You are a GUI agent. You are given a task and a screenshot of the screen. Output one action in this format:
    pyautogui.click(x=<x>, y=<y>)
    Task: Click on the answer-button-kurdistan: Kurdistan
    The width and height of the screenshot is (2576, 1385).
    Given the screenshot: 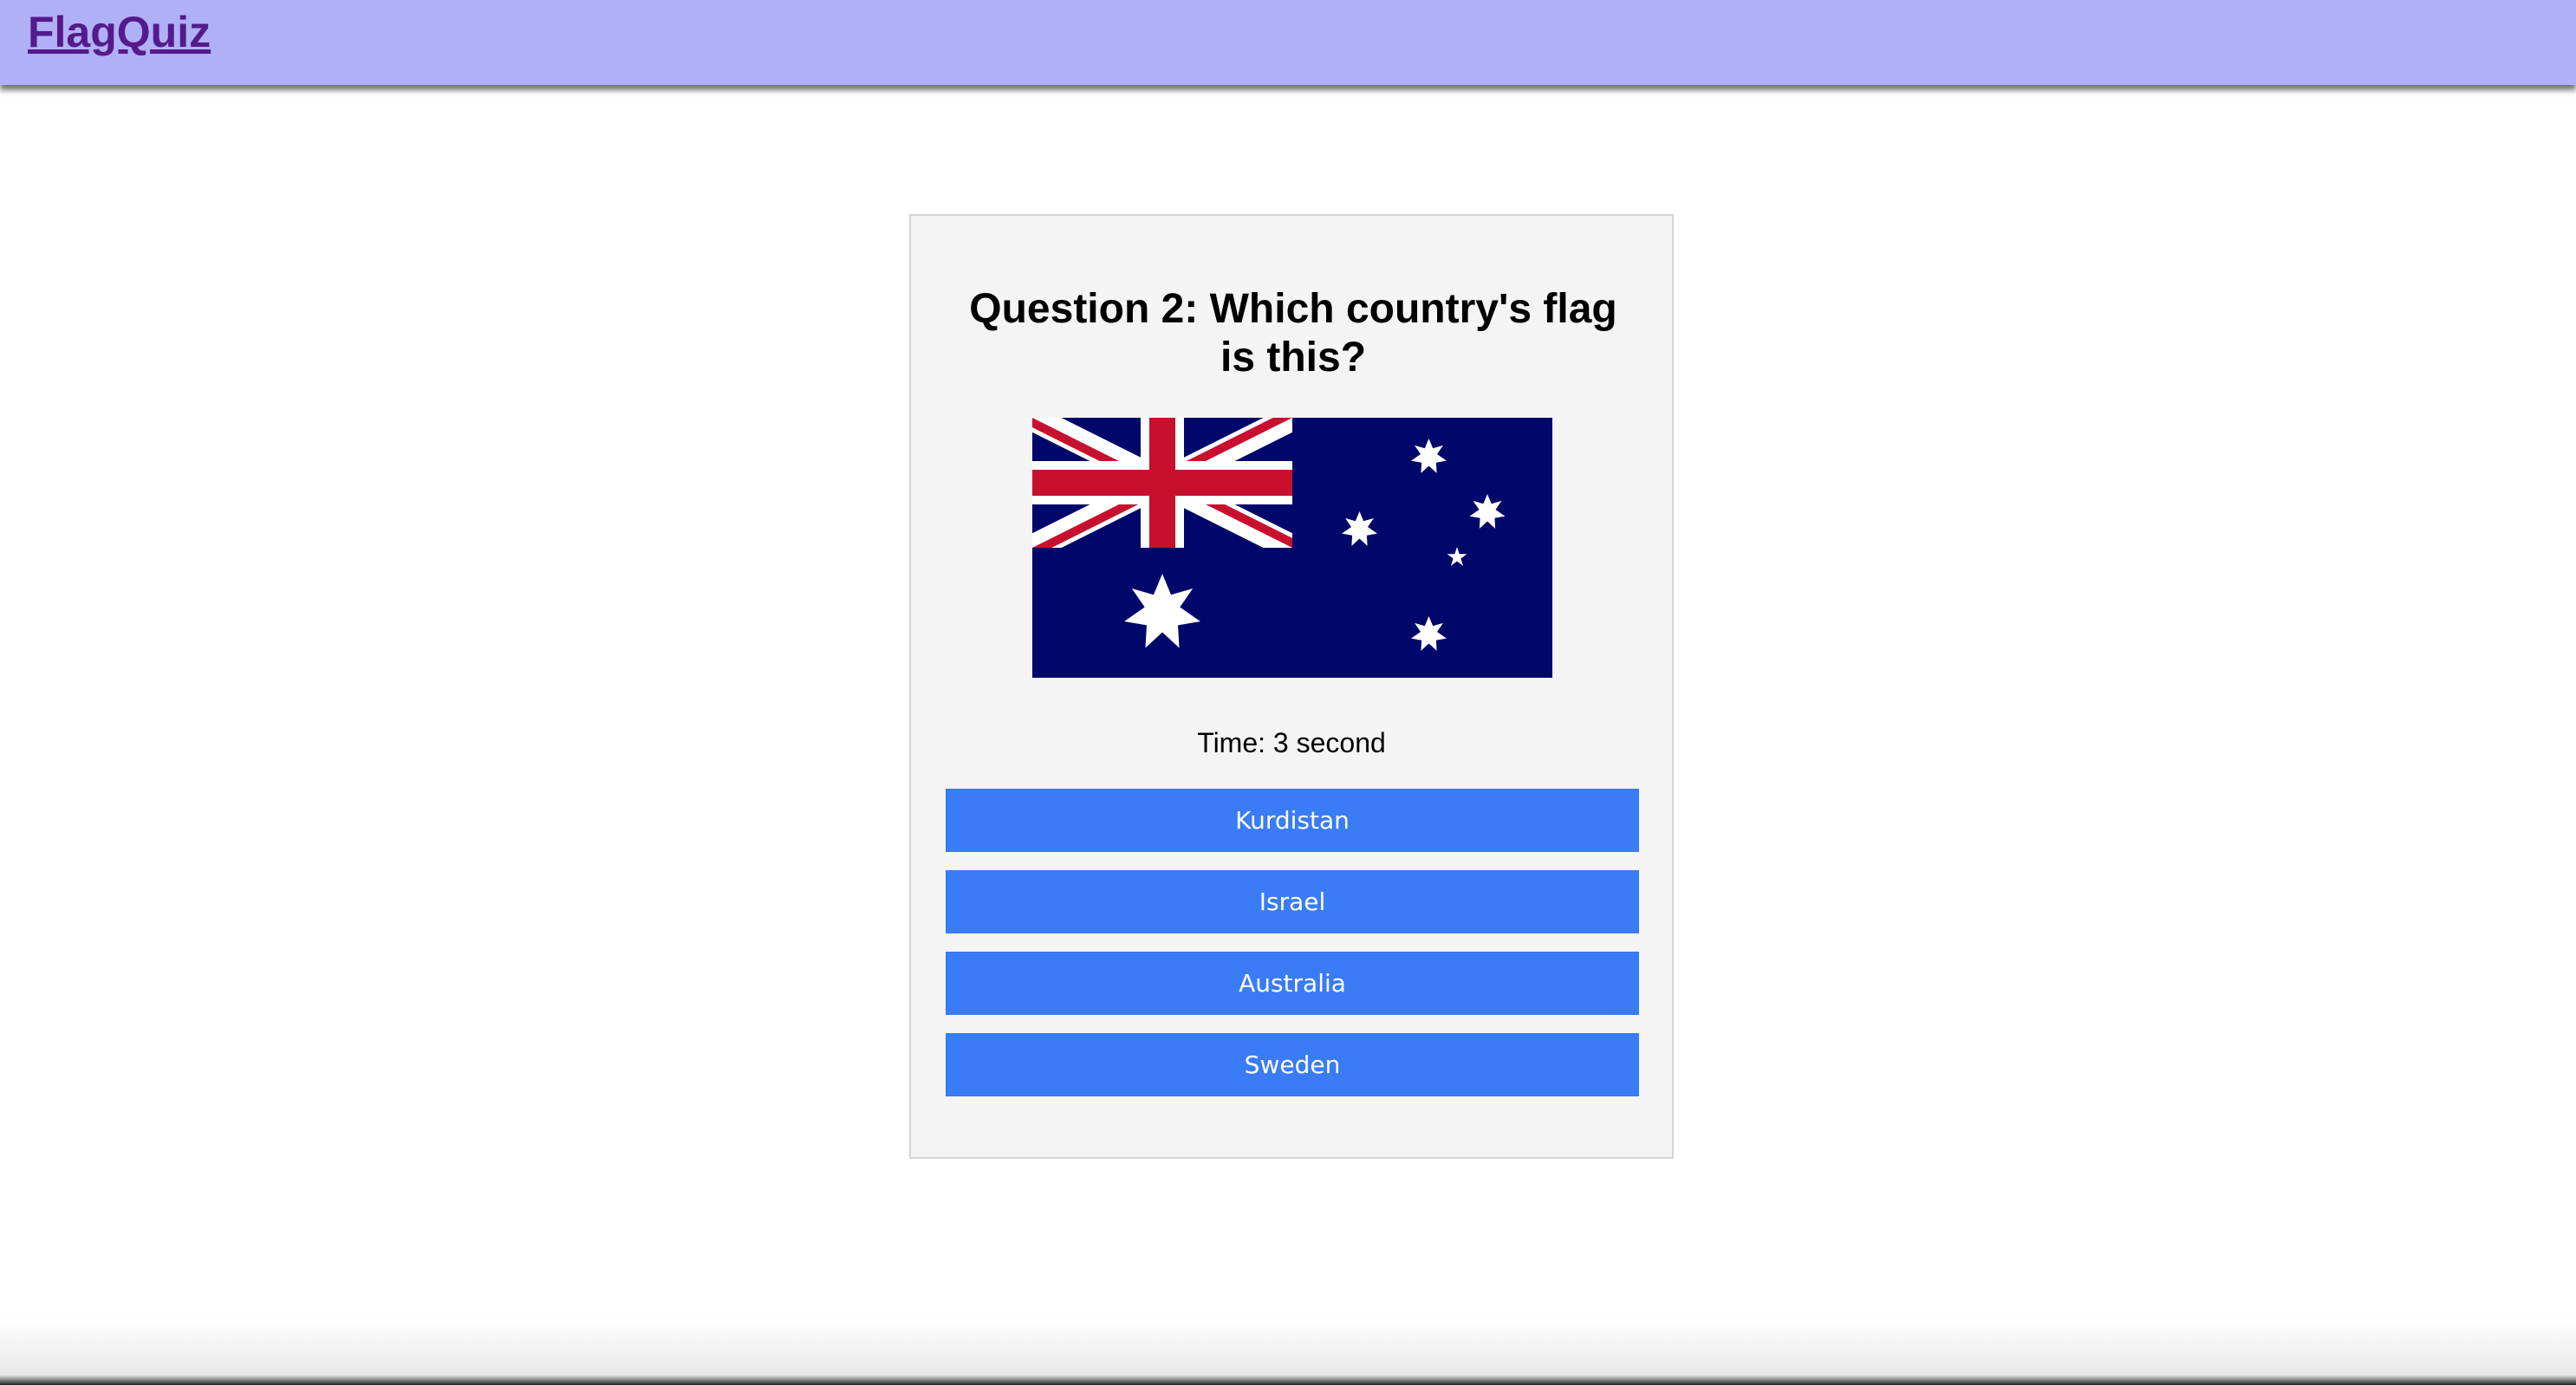 What is the action you would take?
    pyautogui.click(x=1292, y=820)
    